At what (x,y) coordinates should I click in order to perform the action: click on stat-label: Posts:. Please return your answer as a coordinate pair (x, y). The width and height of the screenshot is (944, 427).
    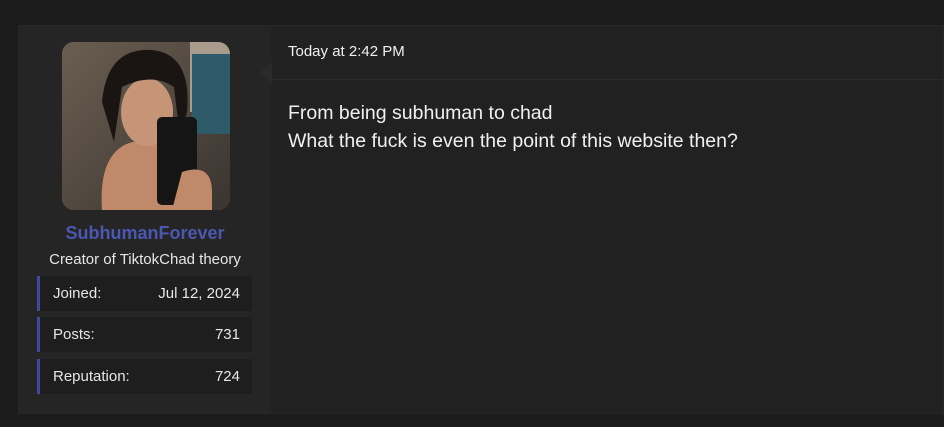
    Looking at the image, I should click on (74, 334).